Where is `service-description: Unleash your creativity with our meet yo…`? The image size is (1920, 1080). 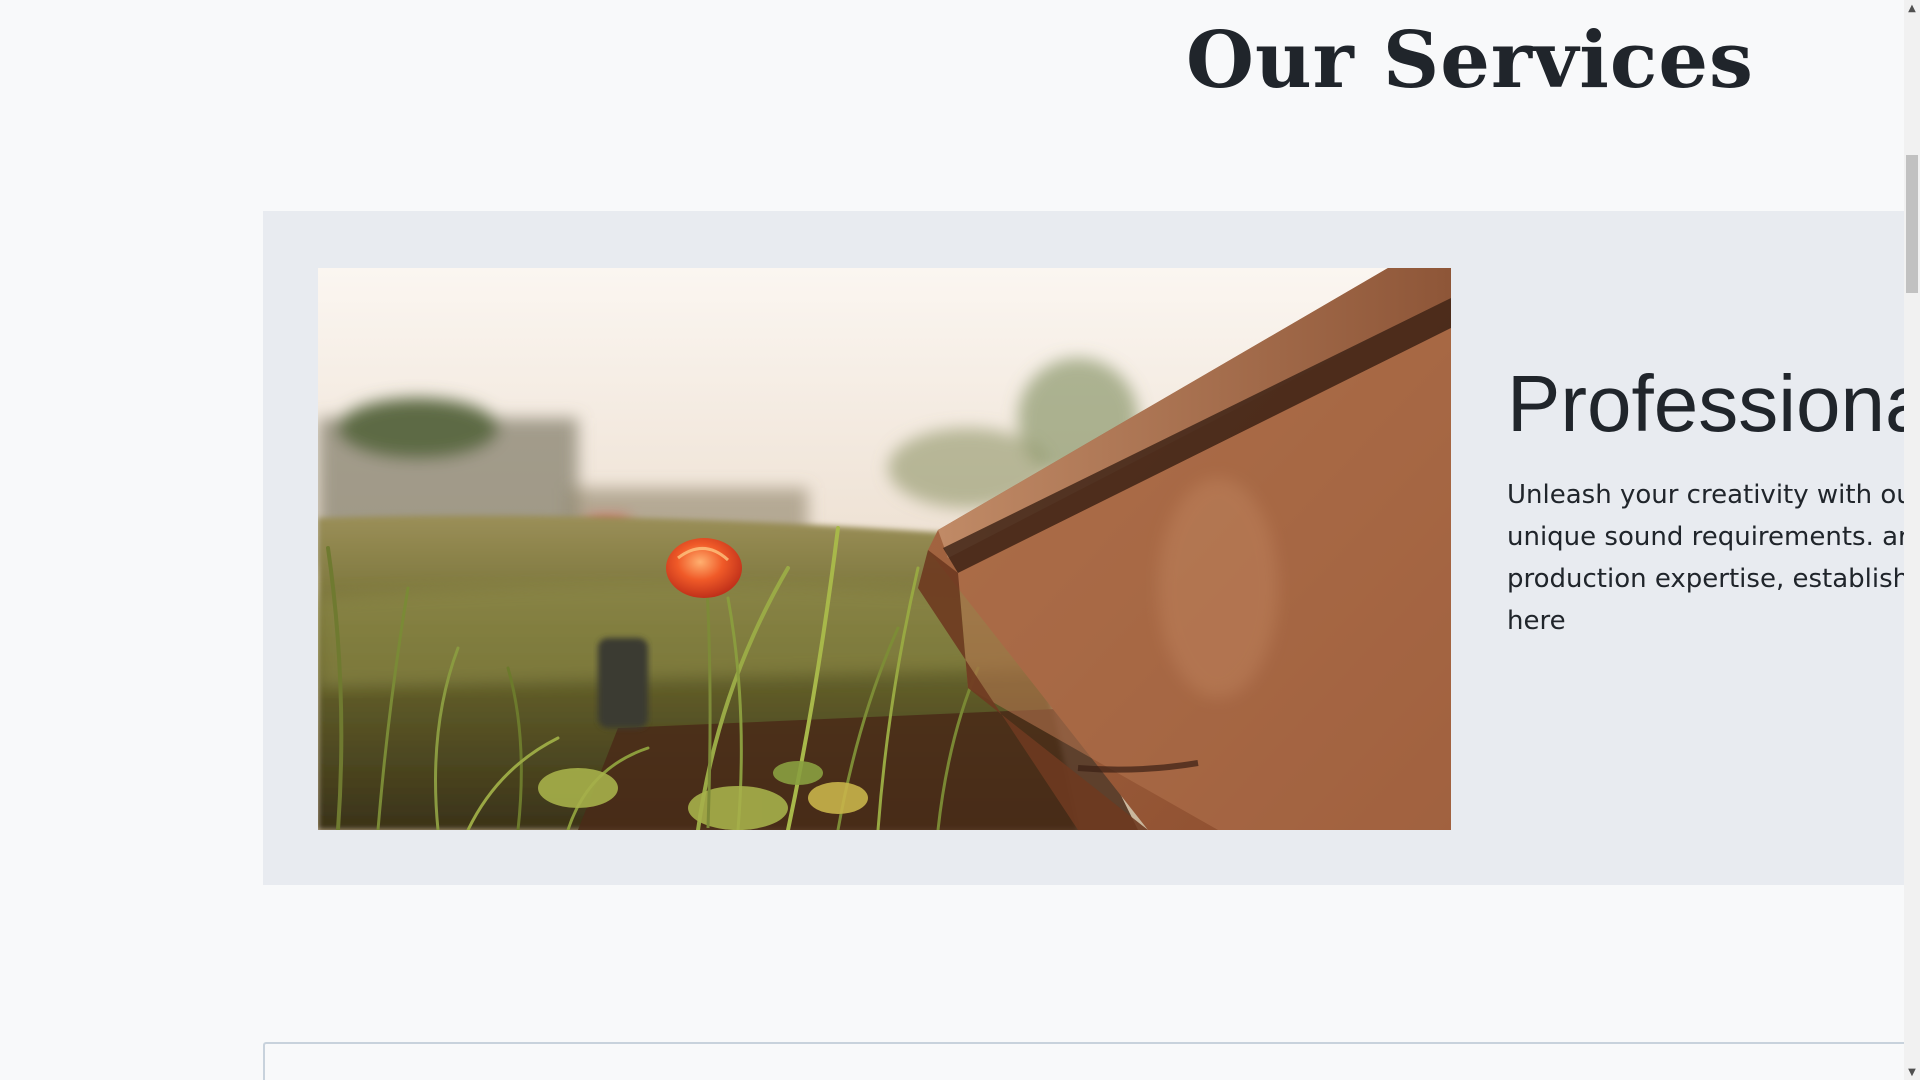 service-description: Unleash your creativity with our meet yo… is located at coordinates (1705, 558).